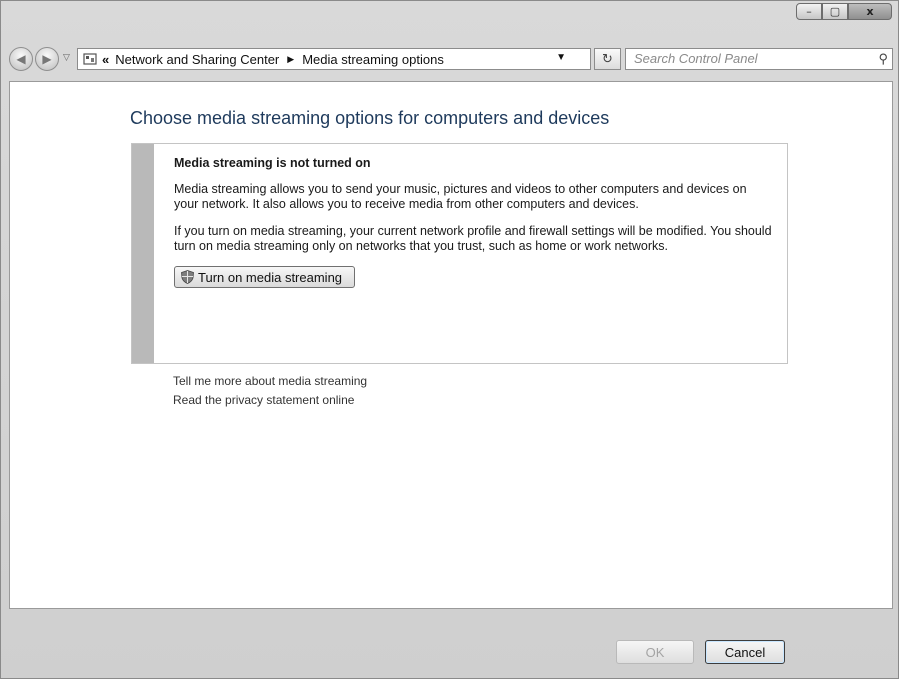 The width and height of the screenshot is (899, 679). Describe the element at coordinates (143, 253) in the screenshot. I see `panel-accent-bar` at that location.